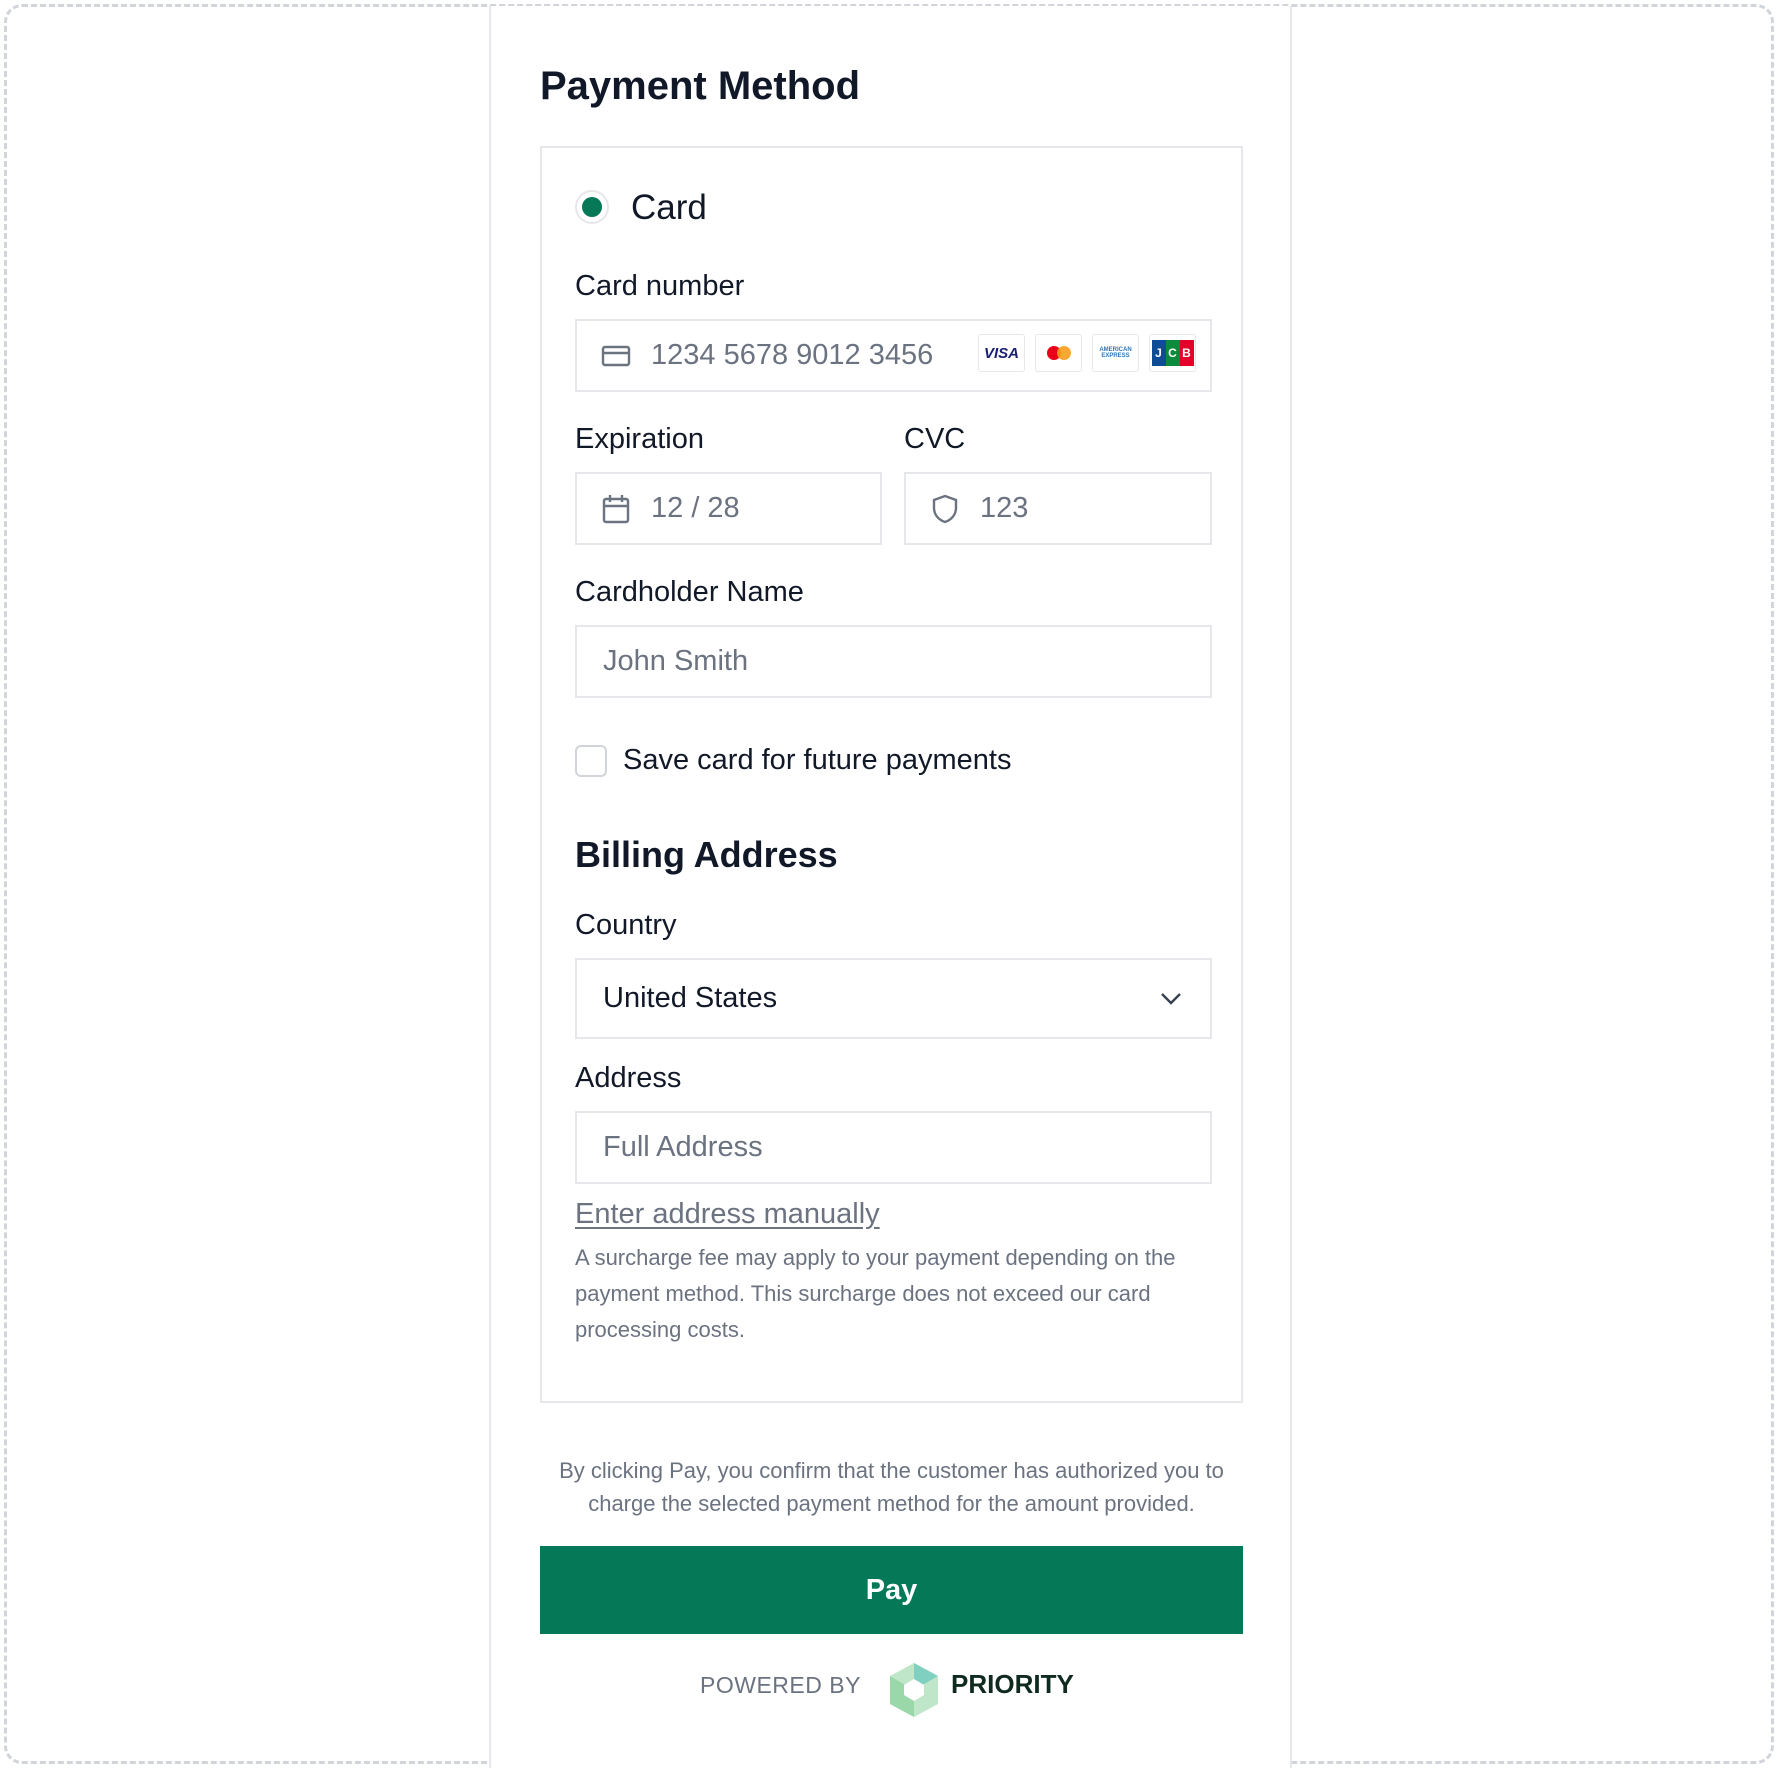 The image size is (1782, 1772). Describe the element at coordinates (689, 592) in the screenshot. I see `cardholder-label: Cardholder Name` at that location.